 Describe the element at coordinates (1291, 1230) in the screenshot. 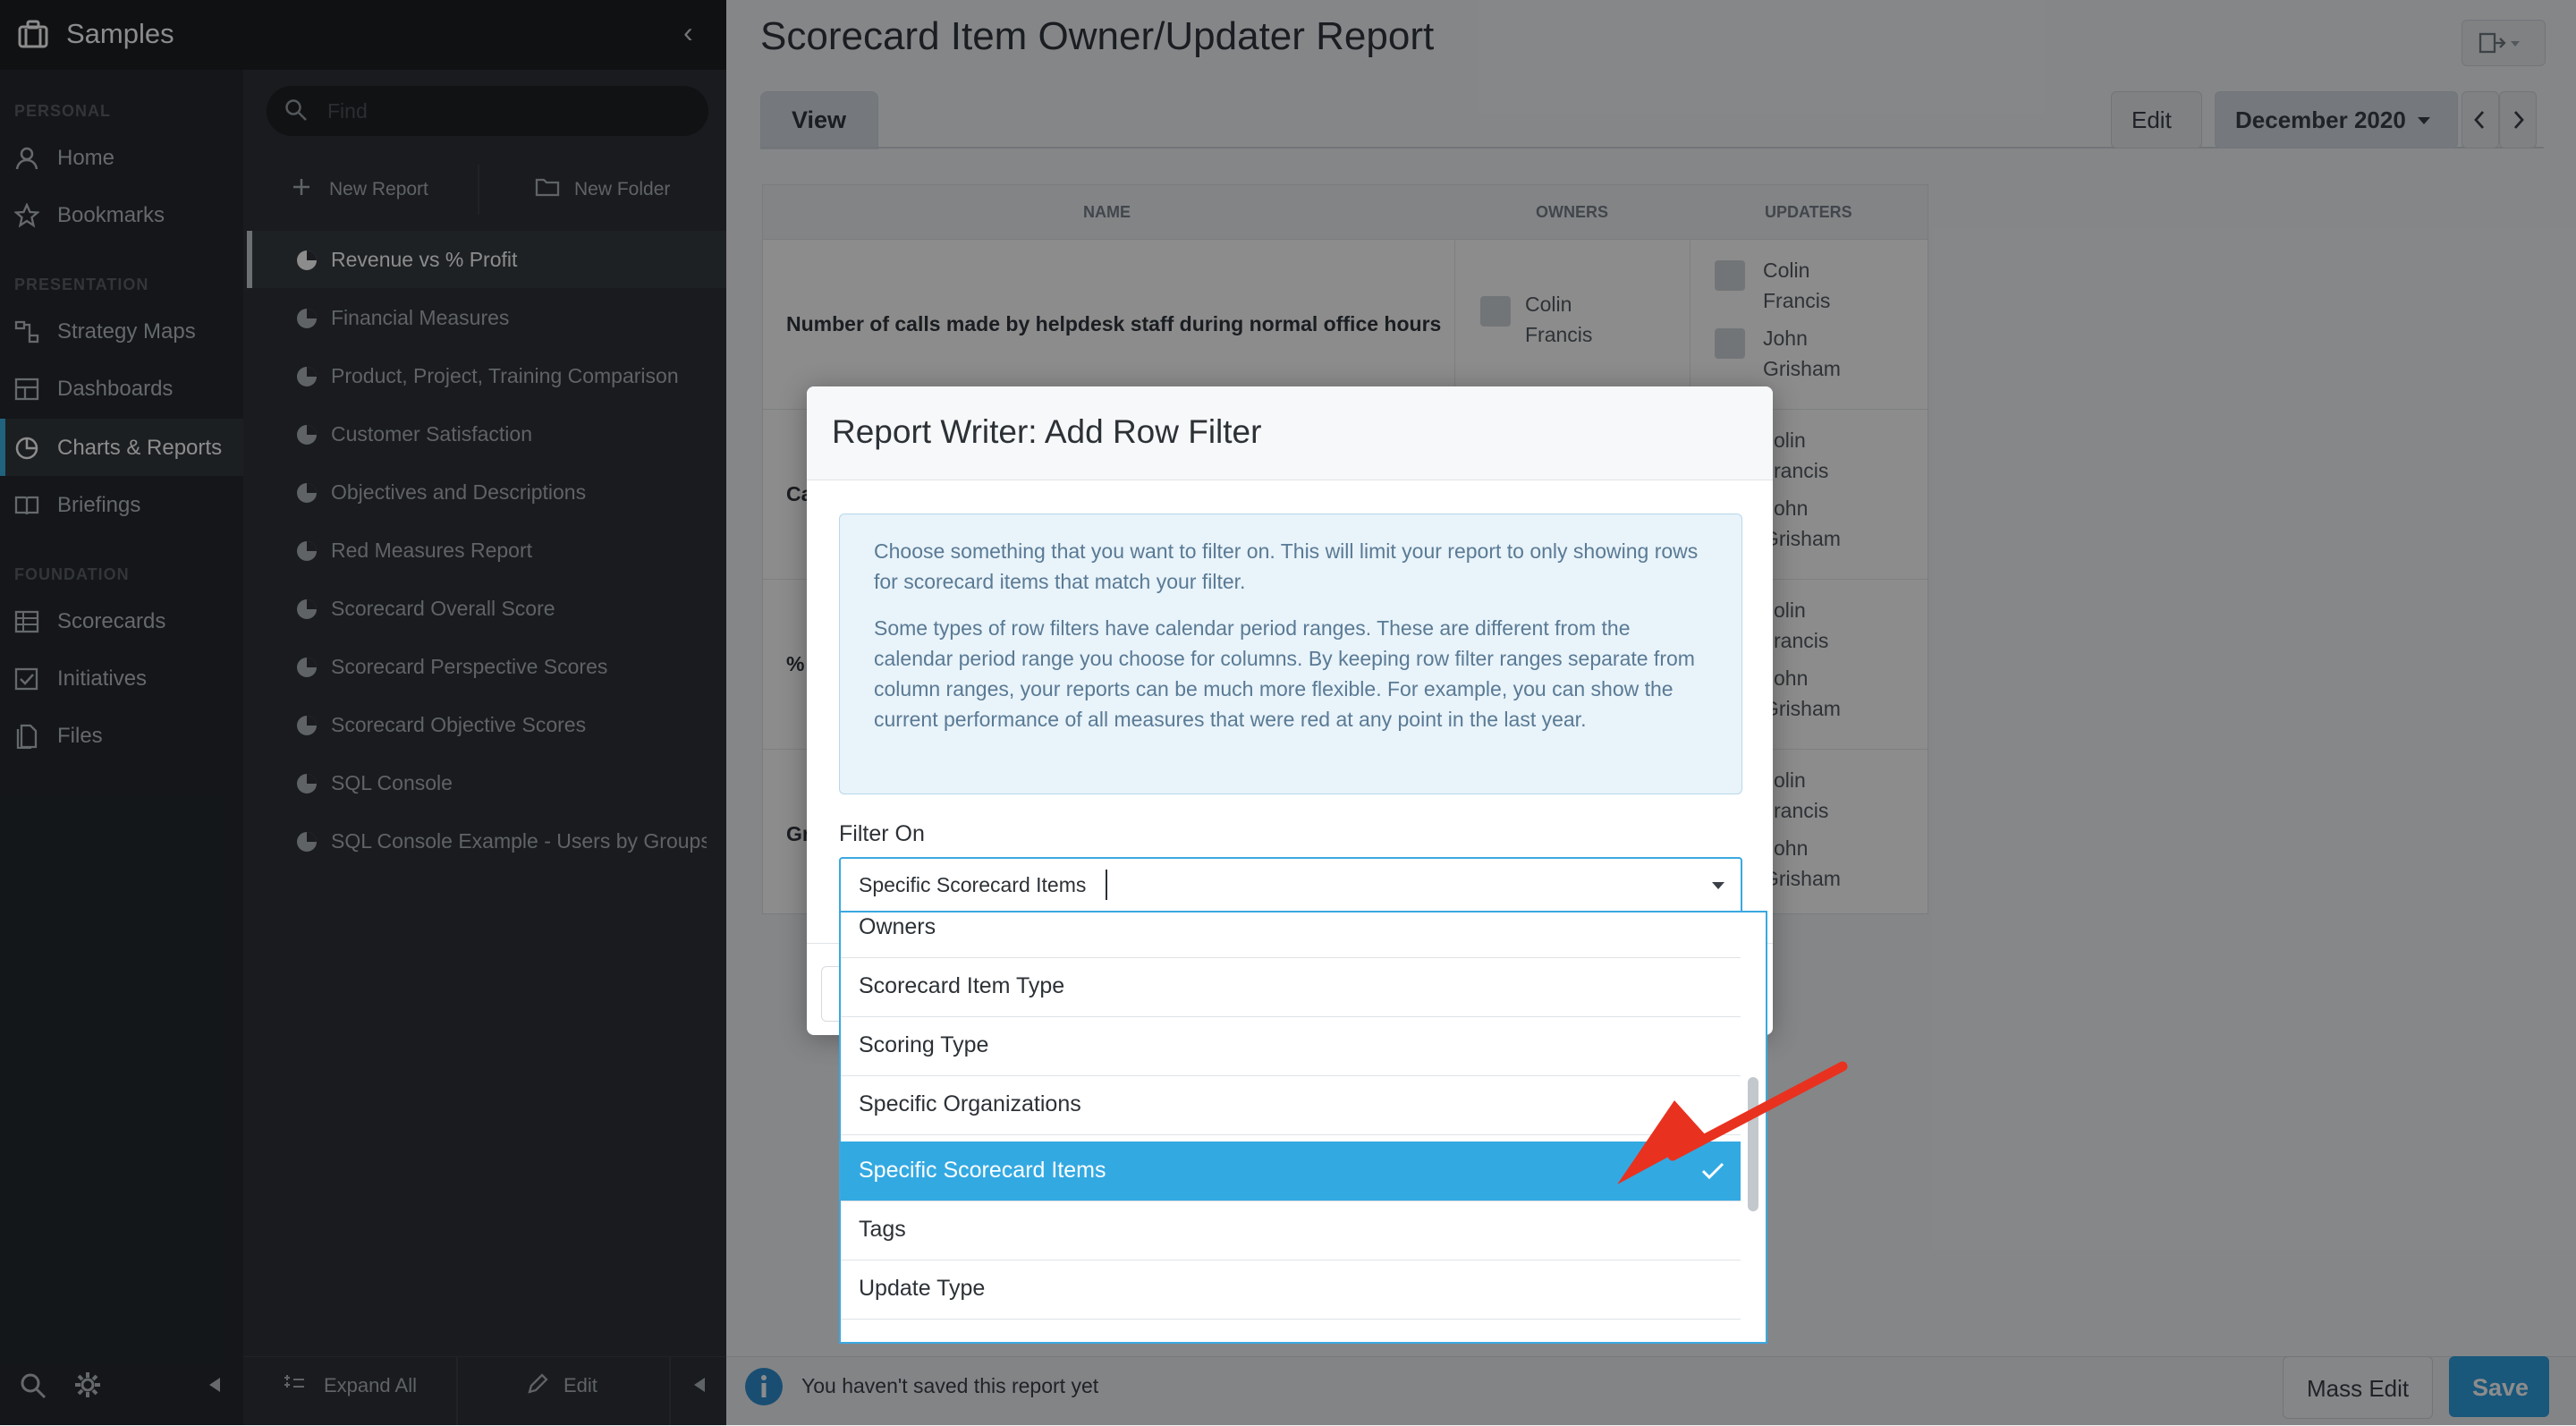

I see `option-tags: Tags` at that location.